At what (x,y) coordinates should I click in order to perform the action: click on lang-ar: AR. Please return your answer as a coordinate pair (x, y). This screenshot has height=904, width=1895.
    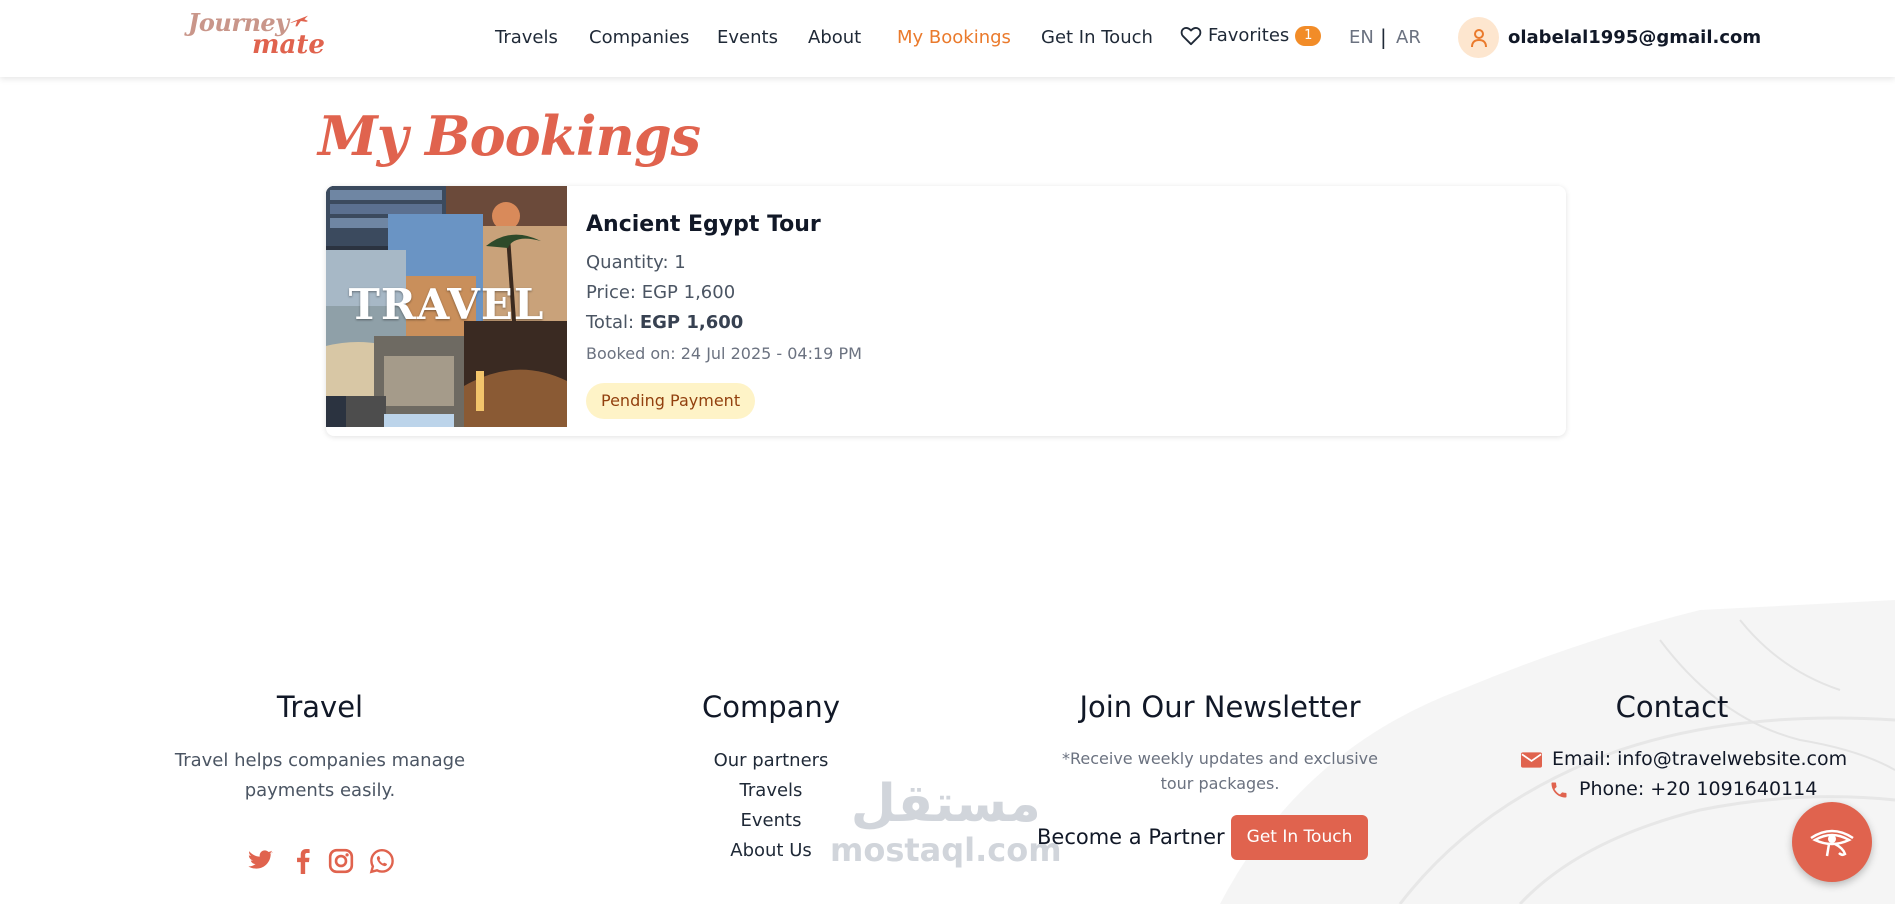
    Looking at the image, I should click on (1408, 37).